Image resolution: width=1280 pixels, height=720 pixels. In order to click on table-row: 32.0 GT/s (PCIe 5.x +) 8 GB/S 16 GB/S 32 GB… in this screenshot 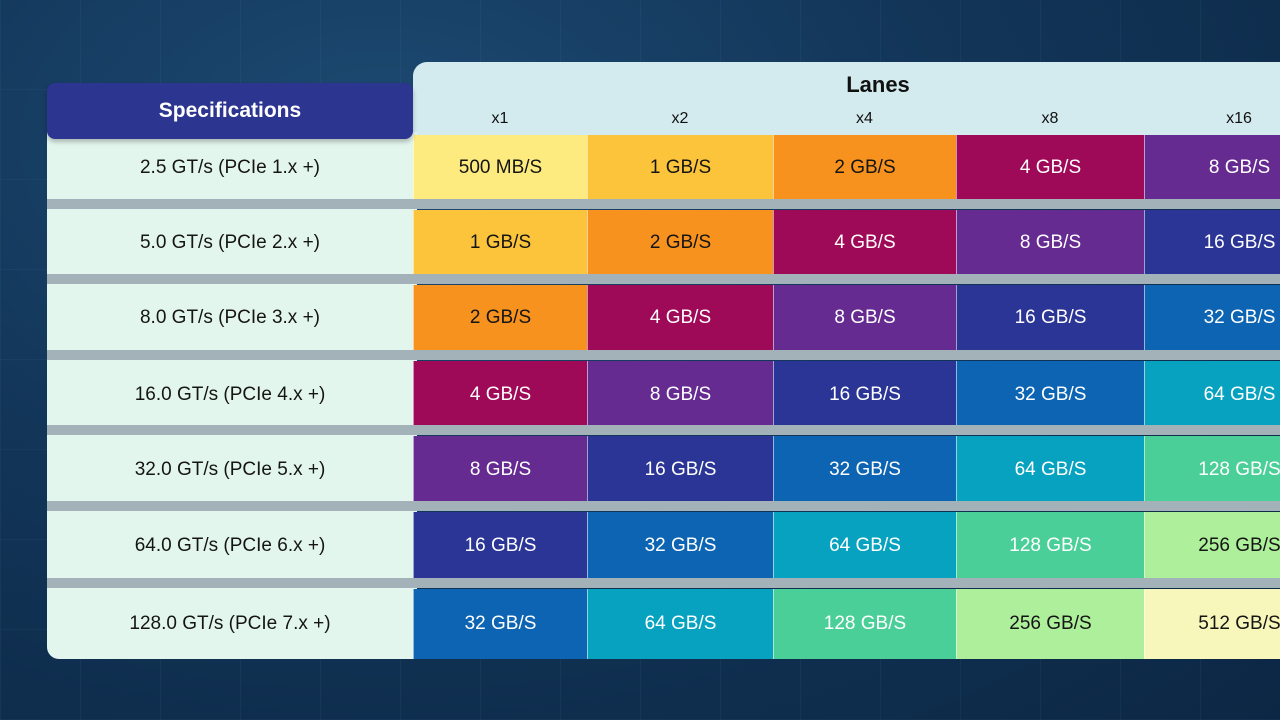, I will do `click(663, 469)`.